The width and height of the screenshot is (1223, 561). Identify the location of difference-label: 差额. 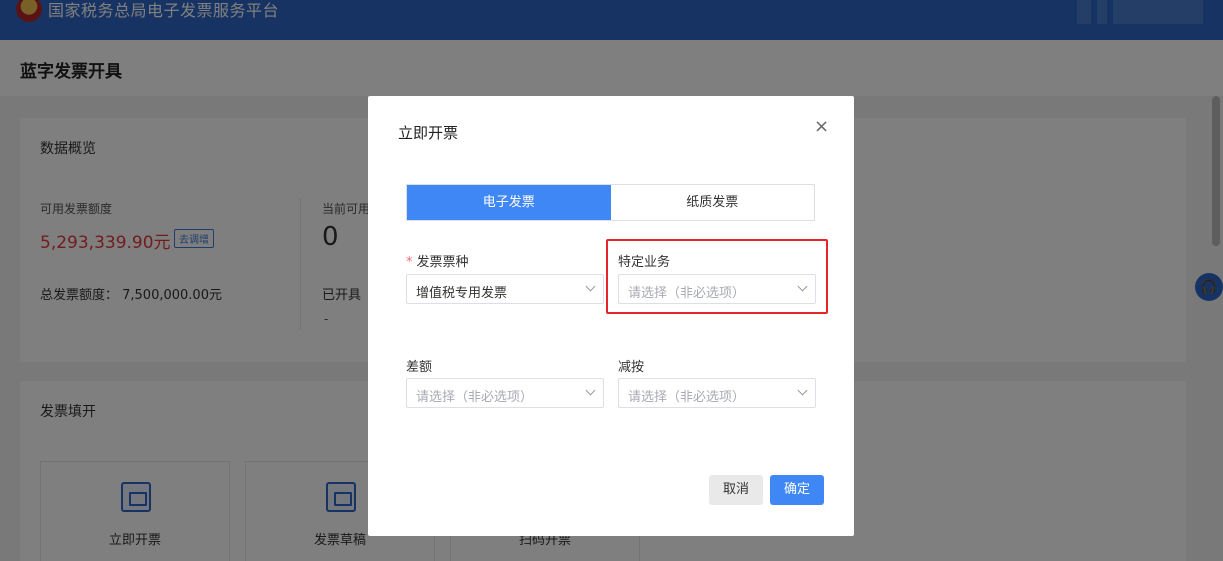
(419, 367).